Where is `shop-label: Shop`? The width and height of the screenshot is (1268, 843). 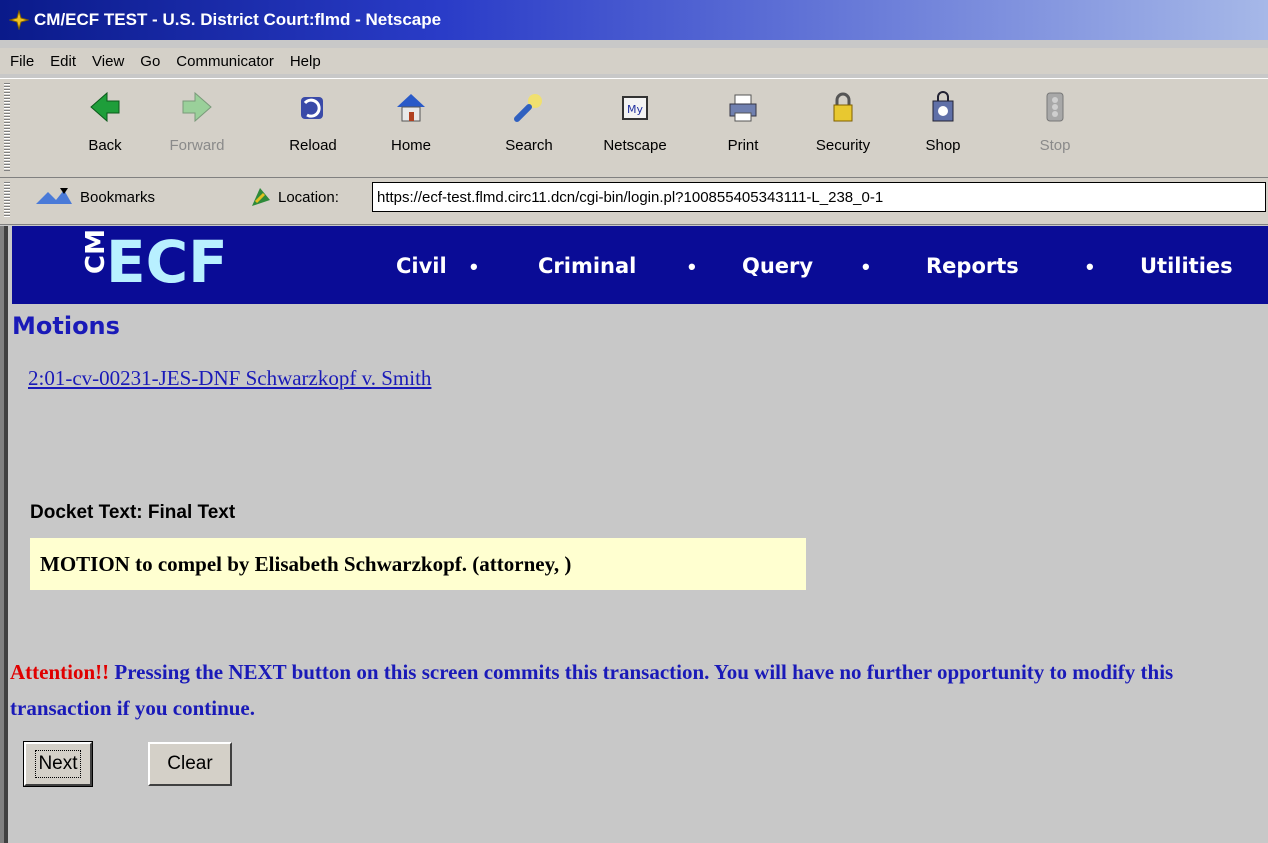 shop-label: Shop is located at coordinates (943, 145).